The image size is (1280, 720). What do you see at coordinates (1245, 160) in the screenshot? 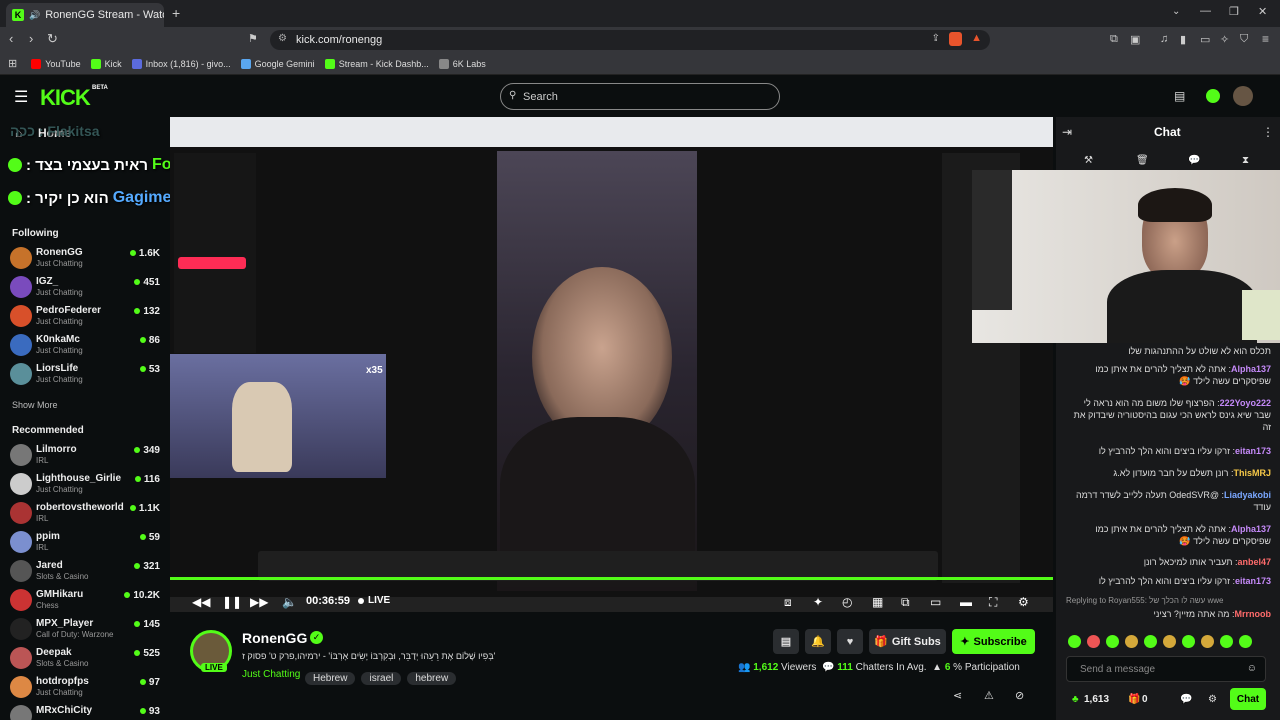
I see `hourglass-icon: ⧗` at bounding box center [1245, 160].